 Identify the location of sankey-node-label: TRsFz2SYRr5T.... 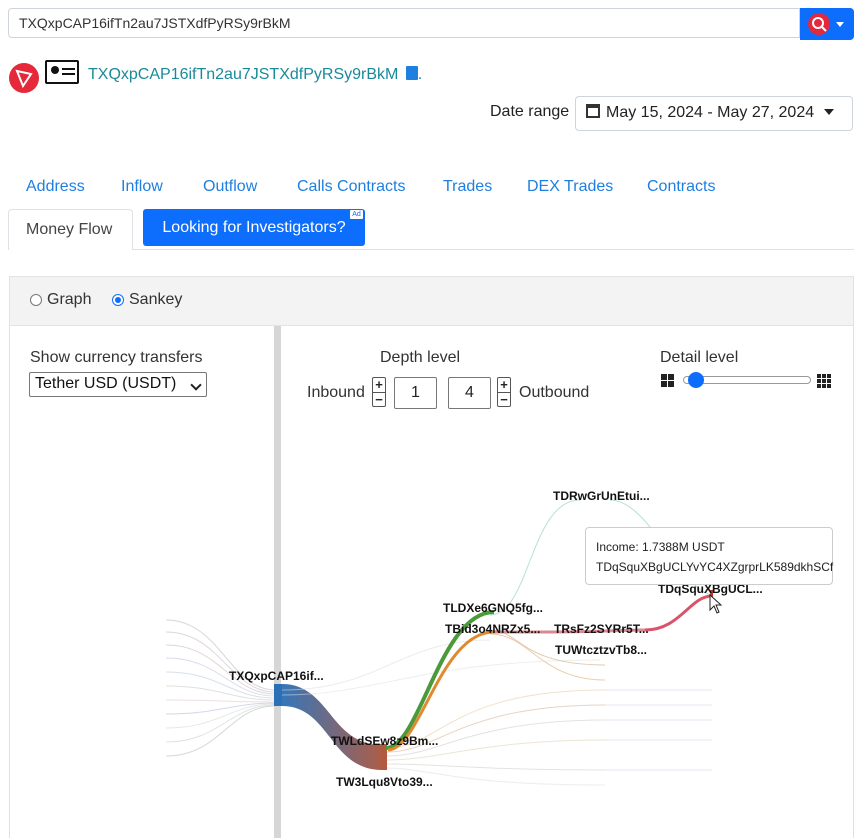
(601, 629).